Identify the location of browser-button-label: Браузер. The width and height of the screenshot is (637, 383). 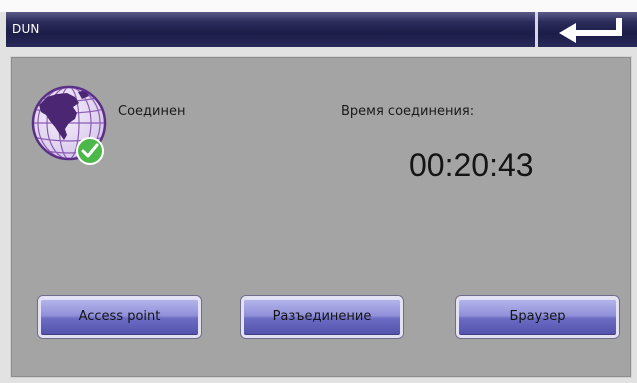
(537, 316).